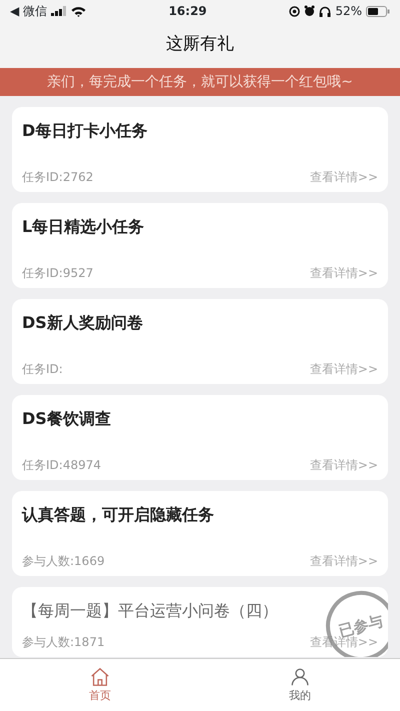 The width and height of the screenshot is (400, 711). Describe the element at coordinates (348, 11) in the screenshot. I see `battery-percent: 52%` at that location.